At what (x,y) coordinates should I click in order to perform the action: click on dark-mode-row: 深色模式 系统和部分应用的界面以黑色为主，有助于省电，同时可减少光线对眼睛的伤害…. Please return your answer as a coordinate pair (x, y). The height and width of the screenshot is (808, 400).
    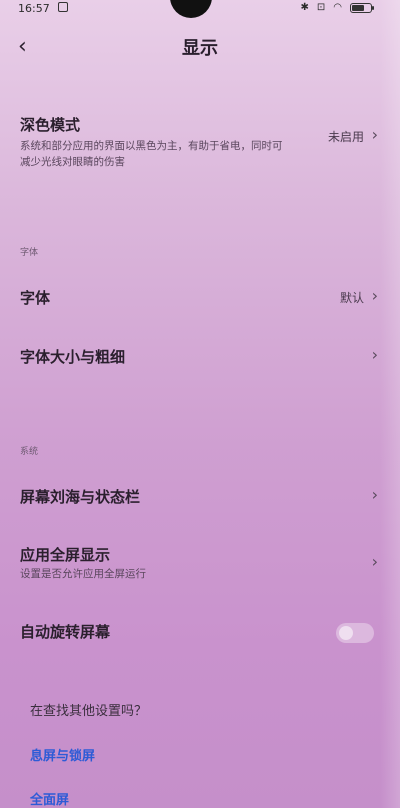
    Looking at the image, I should click on (200, 144).